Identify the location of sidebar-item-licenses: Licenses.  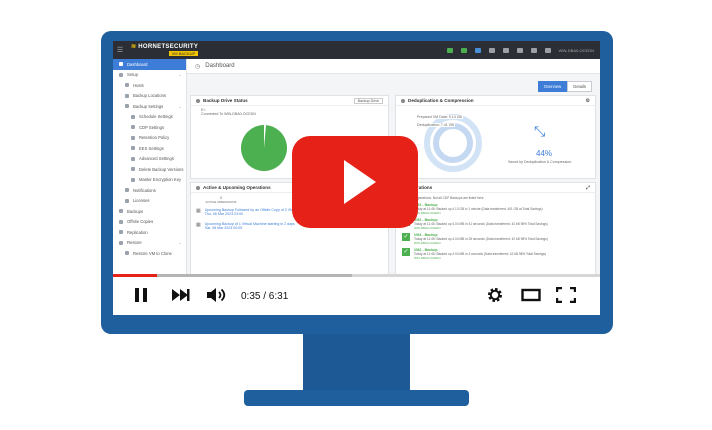
(149, 201).